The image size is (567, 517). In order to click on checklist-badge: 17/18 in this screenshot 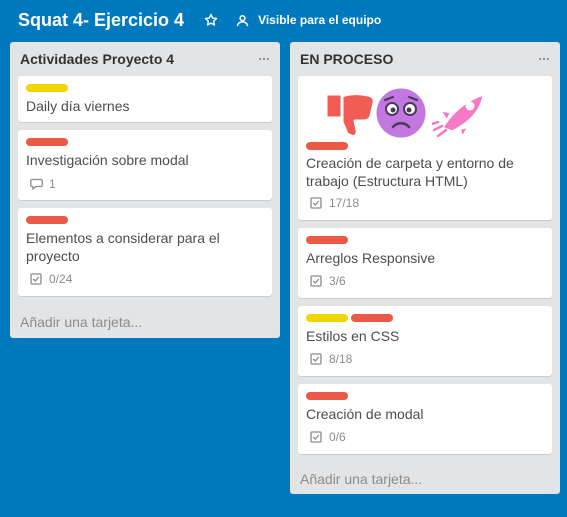, I will do `click(334, 203)`.